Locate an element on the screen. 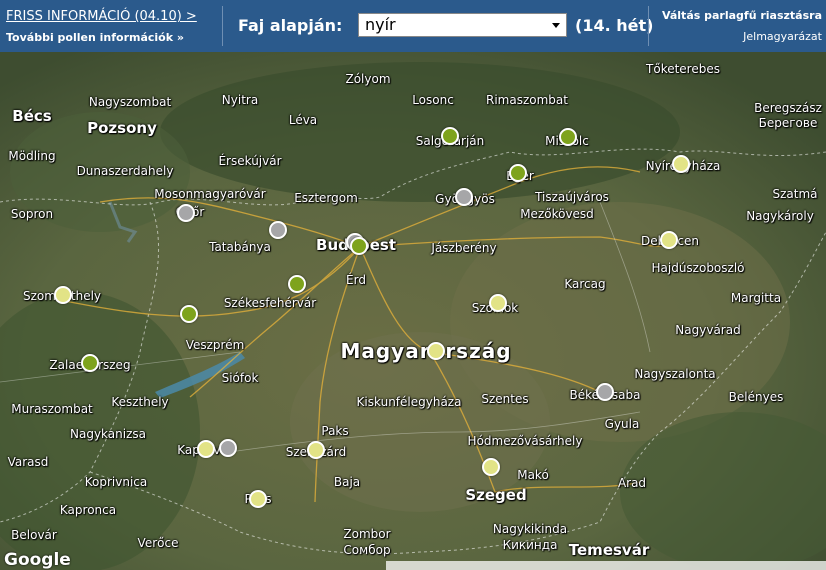 The image size is (826, 570). switch-to-ragweed-link: Váltás parlagfű riasztásra is located at coordinates (742, 15).